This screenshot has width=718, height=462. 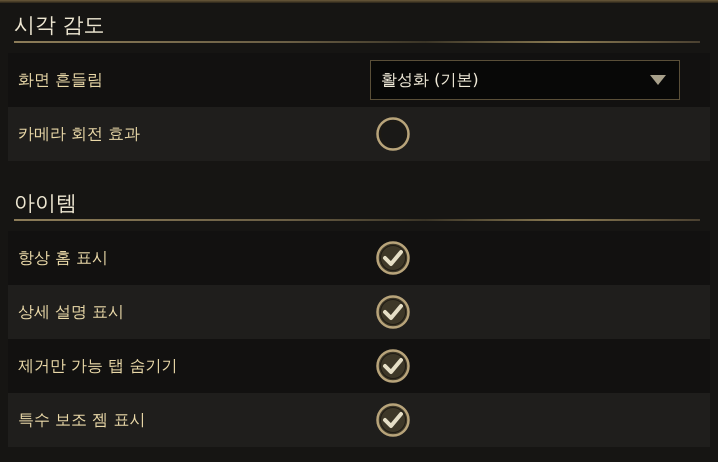 I want to click on setting-label: 상세 설명 표시, so click(x=71, y=312).